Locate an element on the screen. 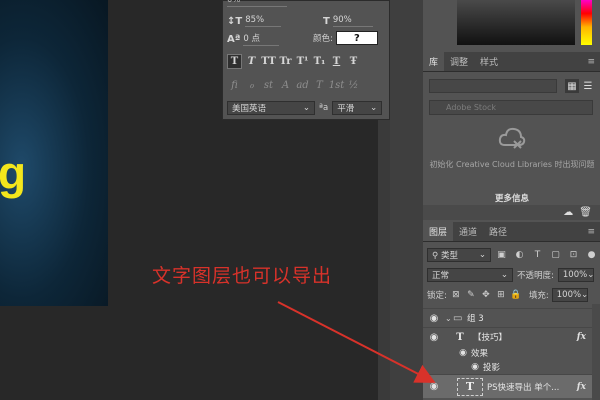  language-select: 美国英语 ⌄ is located at coordinates (271, 108).